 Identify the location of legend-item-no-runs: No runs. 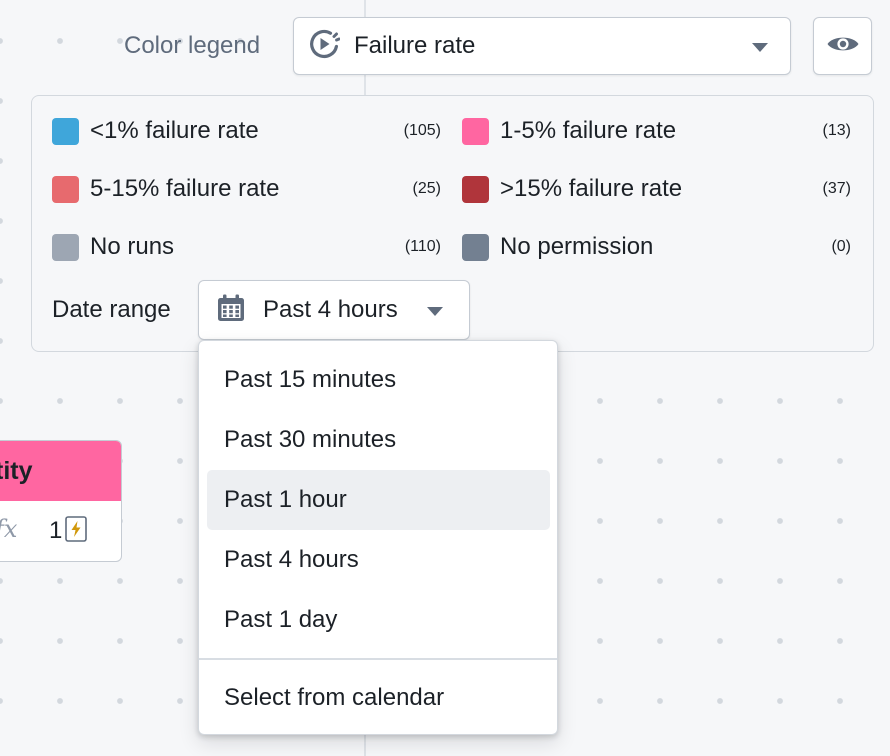
(113, 247).